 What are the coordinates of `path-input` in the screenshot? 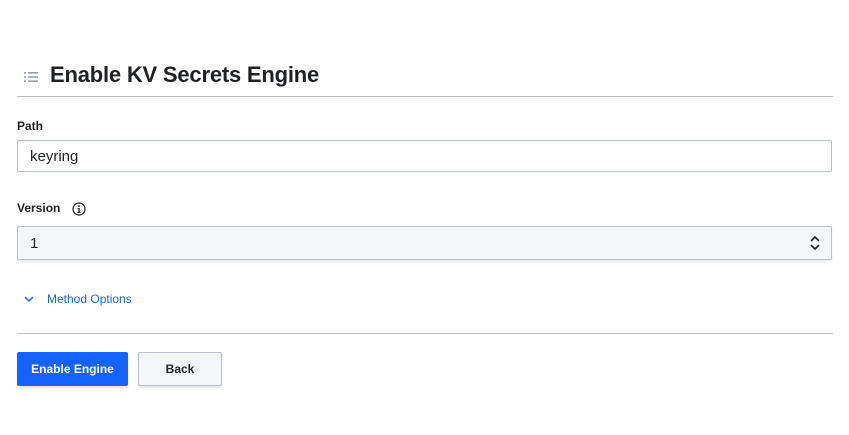 It's located at (424, 156).